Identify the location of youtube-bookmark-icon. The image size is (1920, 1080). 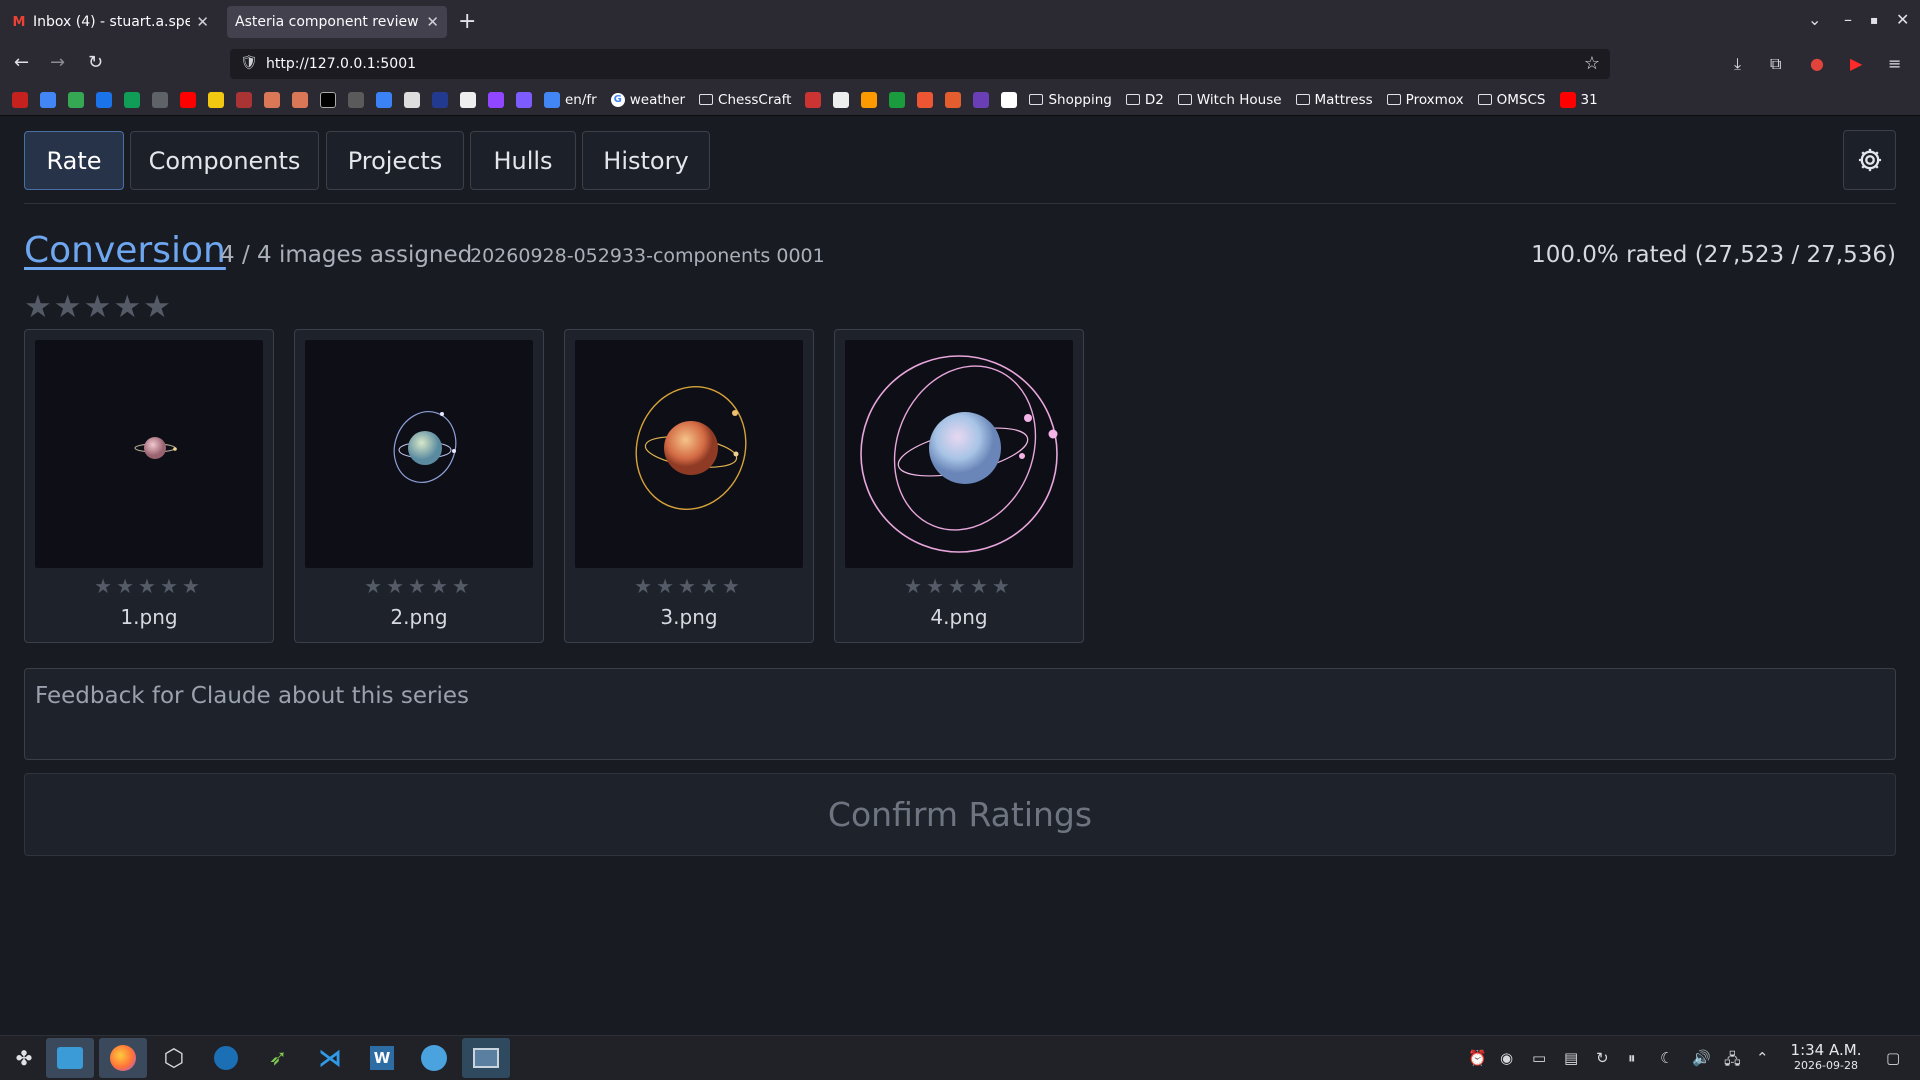
(188, 99).